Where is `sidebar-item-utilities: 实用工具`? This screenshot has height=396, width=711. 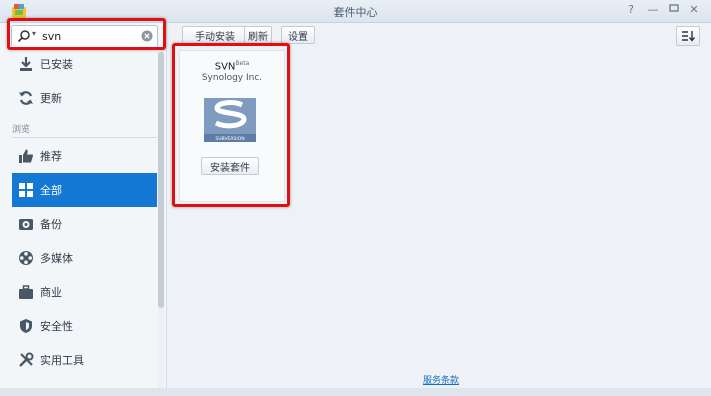
sidebar-item-utilities: 实用工具 is located at coordinates (84, 360).